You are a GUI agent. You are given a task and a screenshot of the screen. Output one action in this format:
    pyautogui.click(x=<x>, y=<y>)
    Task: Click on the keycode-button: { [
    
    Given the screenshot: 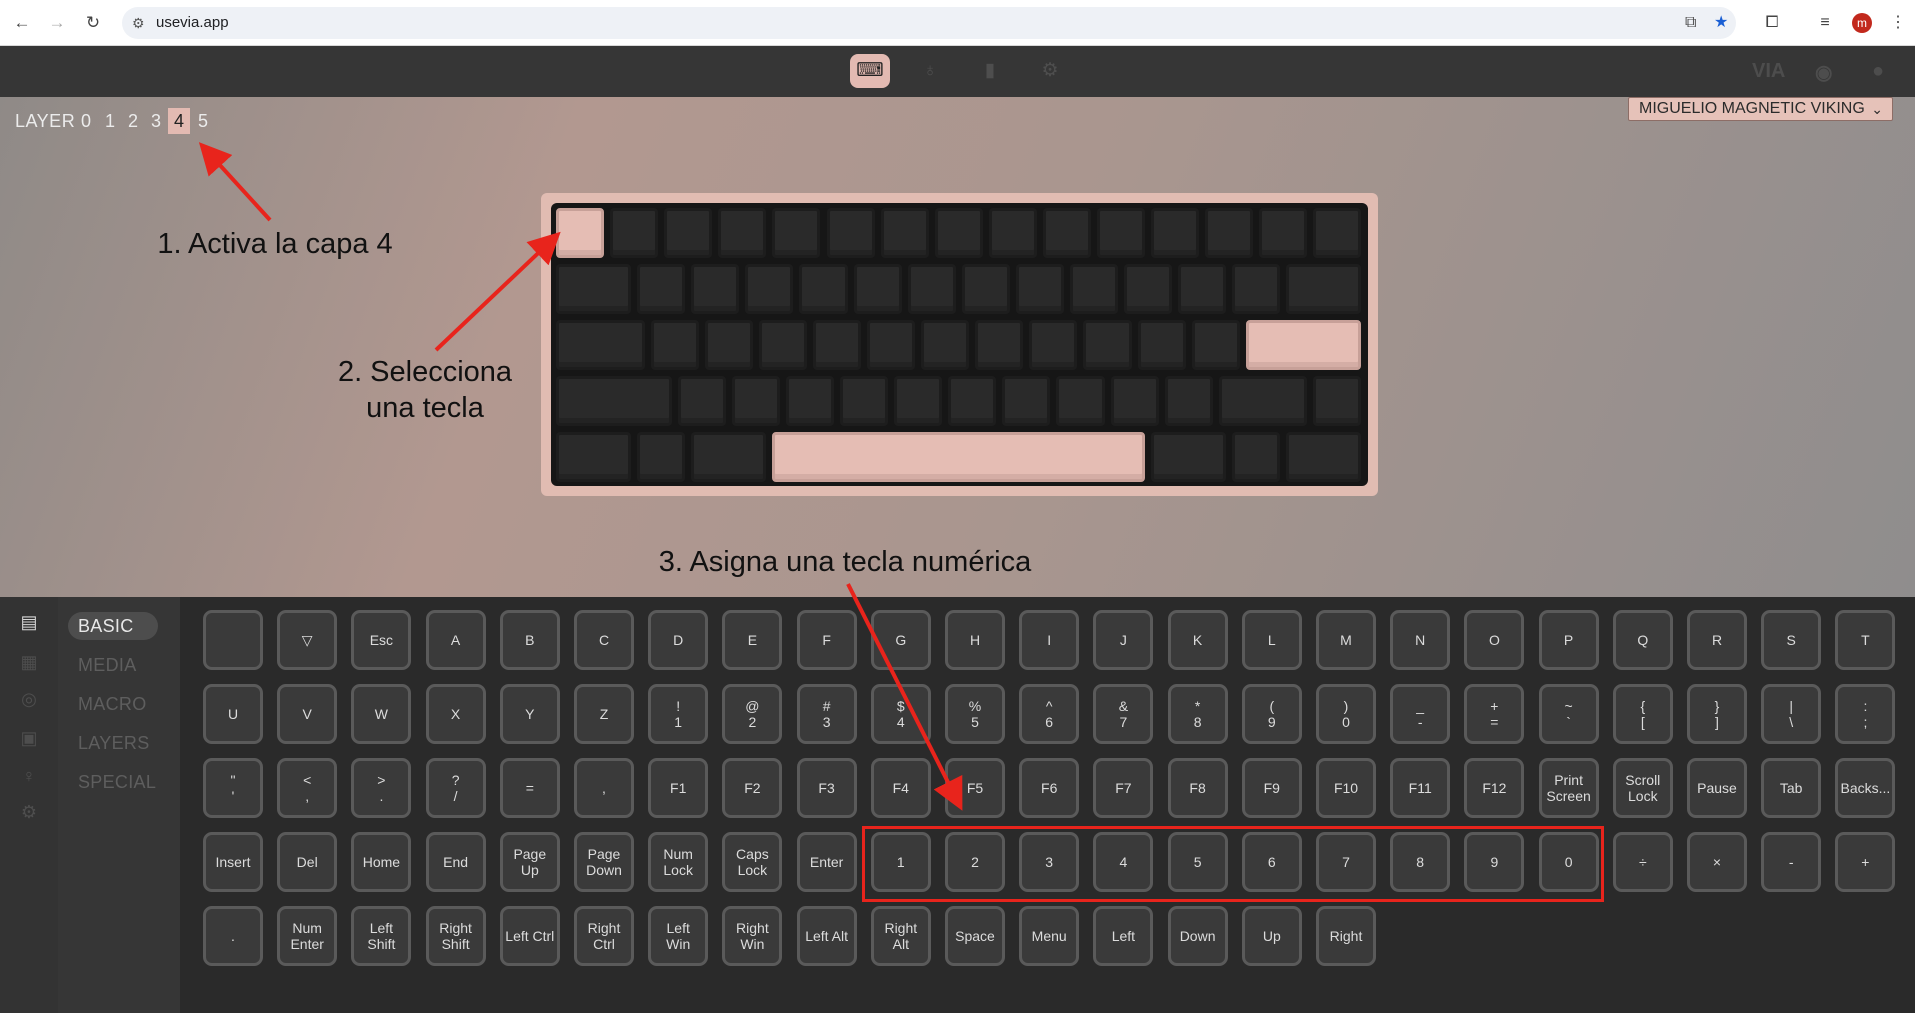 What is the action you would take?
    pyautogui.click(x=1642, y=714)
    